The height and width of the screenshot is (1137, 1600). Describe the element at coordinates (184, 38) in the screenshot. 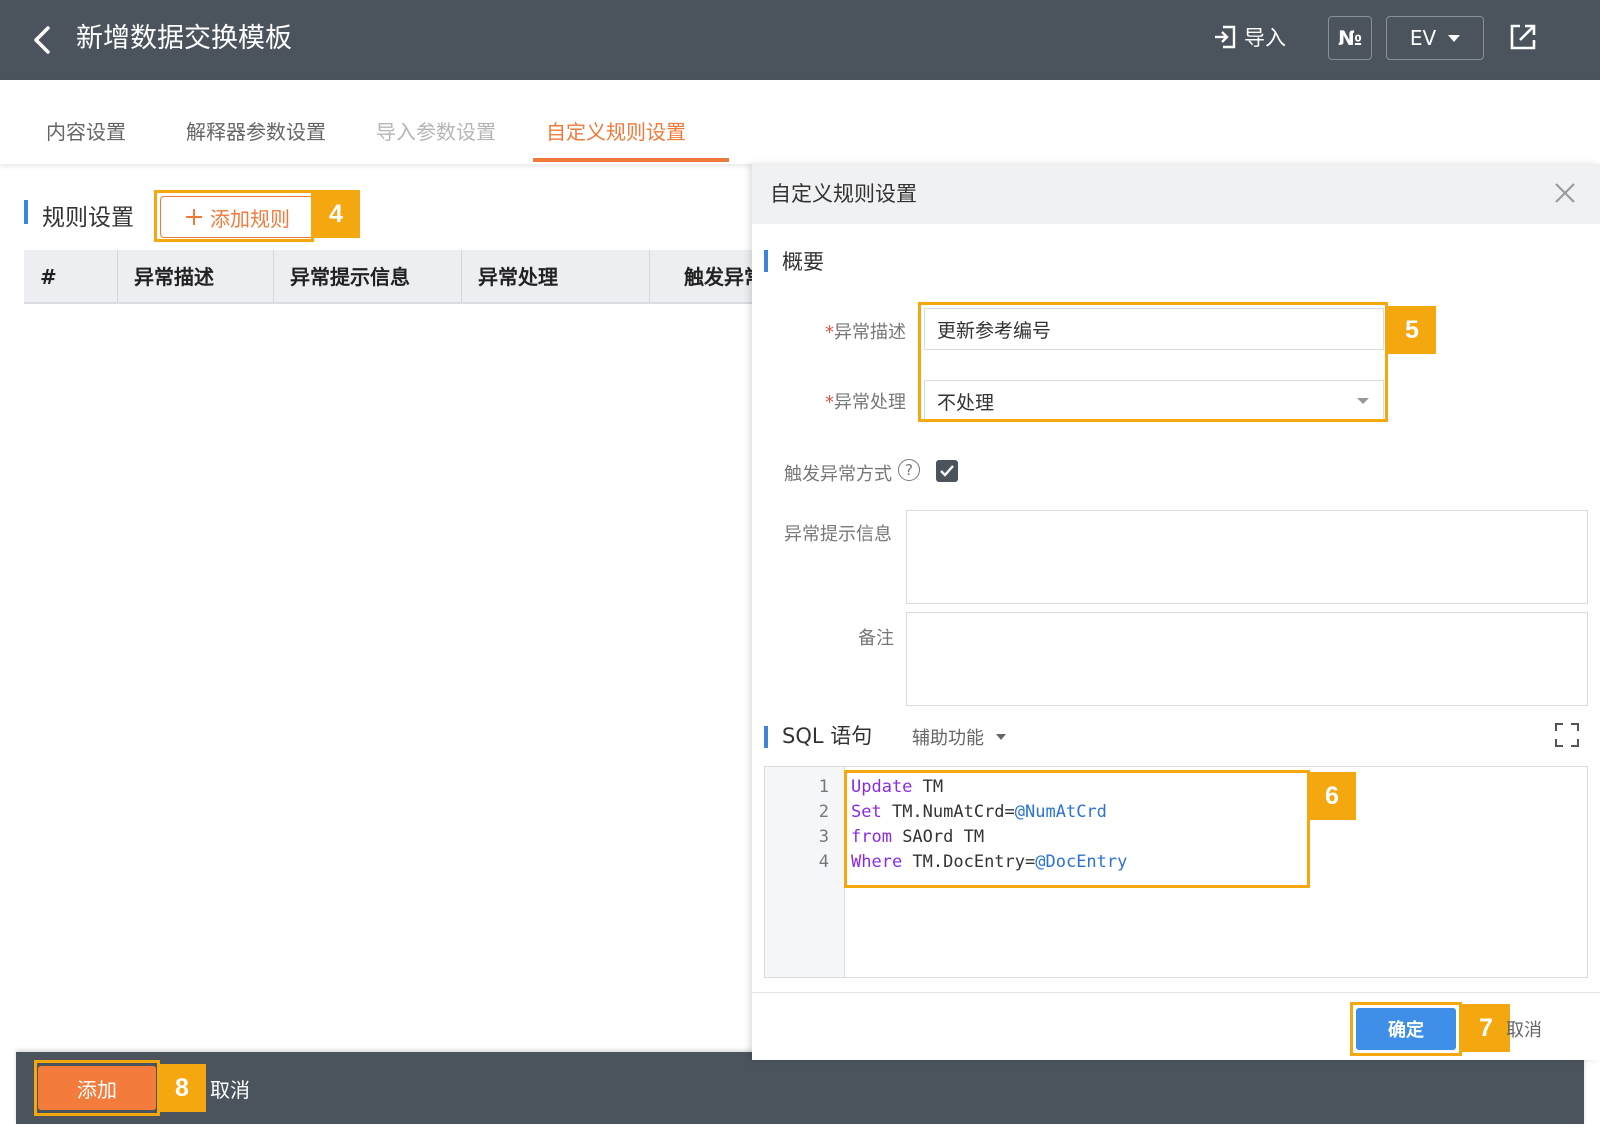

I see `page-title: 新增数据交换模板` at that location.